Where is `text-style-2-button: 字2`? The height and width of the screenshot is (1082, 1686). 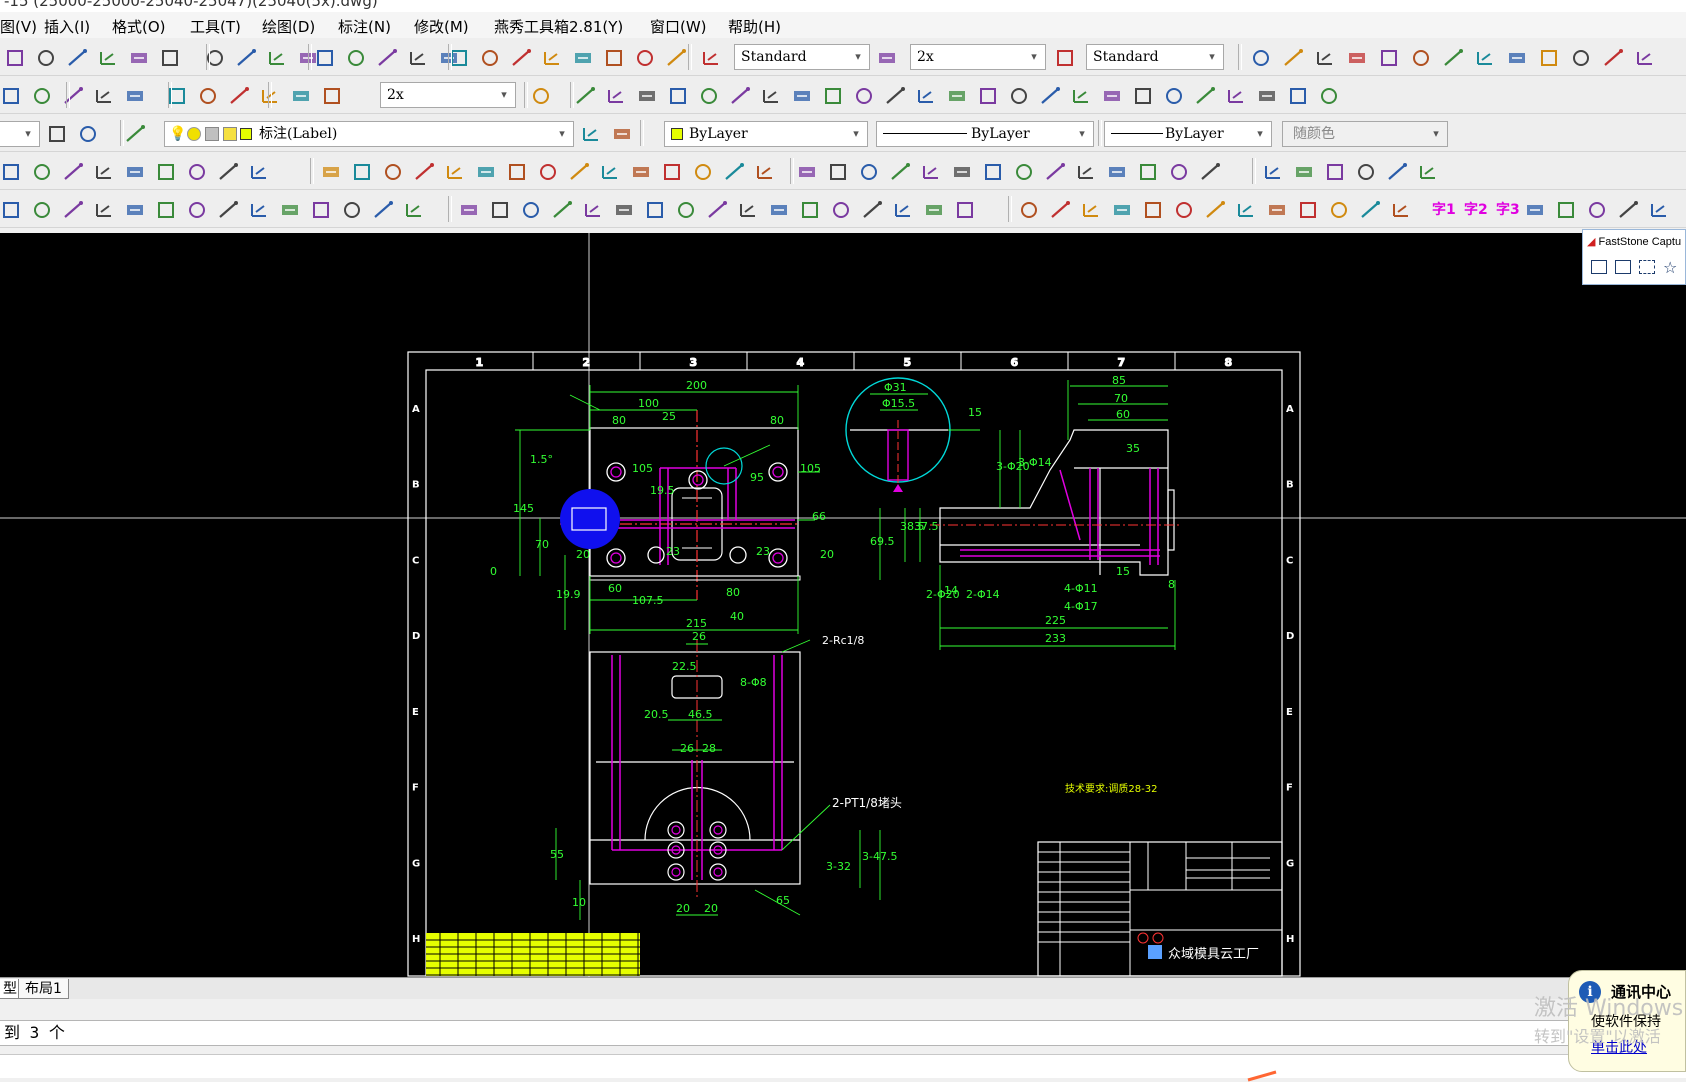
text-style-2-button: 字2 is located at coordinates (1476, 209).